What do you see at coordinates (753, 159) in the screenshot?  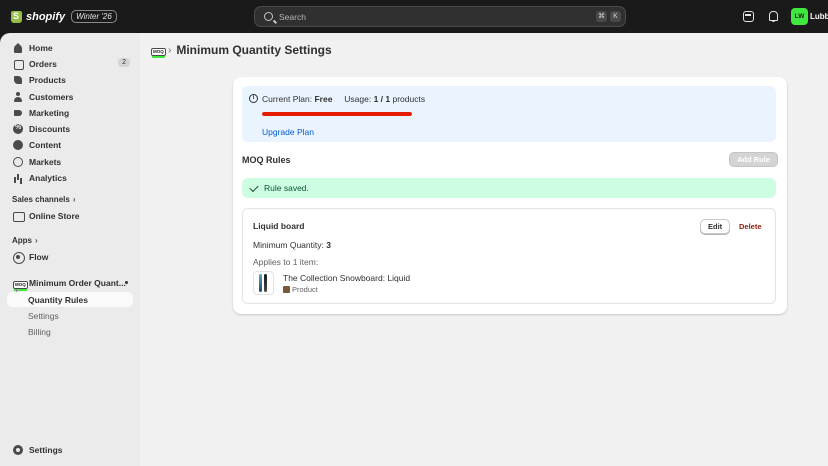 I see `add-rule-button: Add Rule` at bounding box center [753, 159].